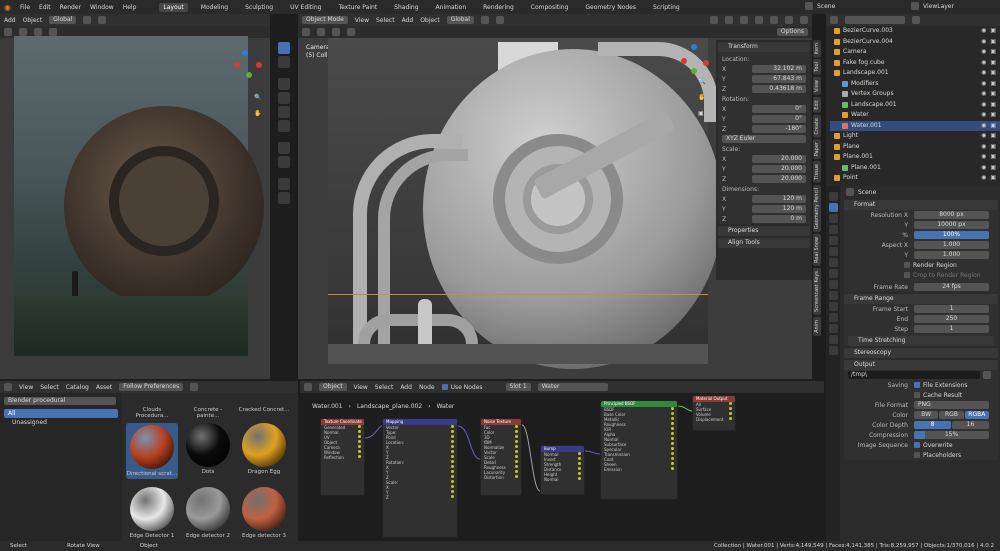 The width and height of the screenshot is (1000, 551). I want to click on texture-tab-icon, so click(833, 350).